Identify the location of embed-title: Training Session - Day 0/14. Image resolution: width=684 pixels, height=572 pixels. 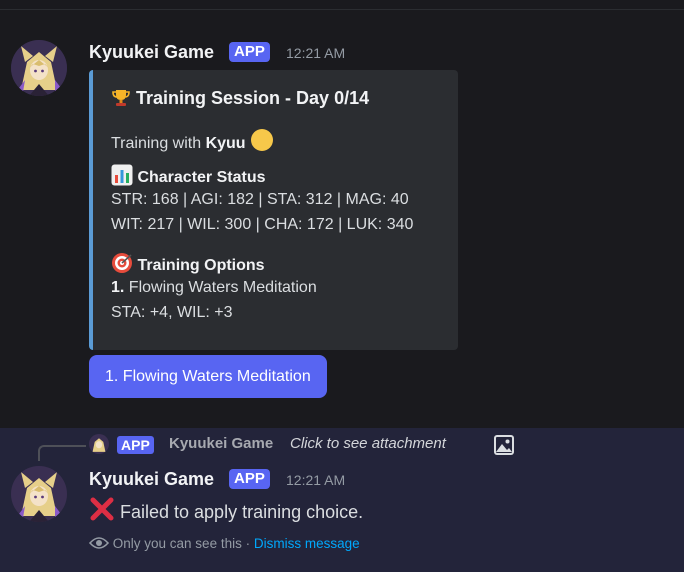
(240, 100).